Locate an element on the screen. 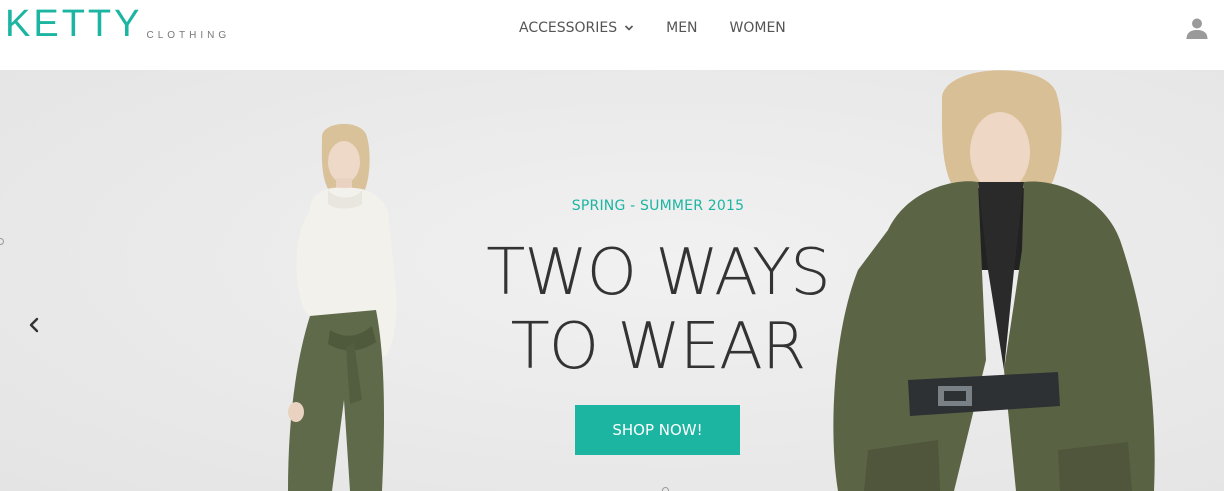 The height and width of the screenshot is (491, 1224). brand-name: KETTY is located at coordinates (74, 24).